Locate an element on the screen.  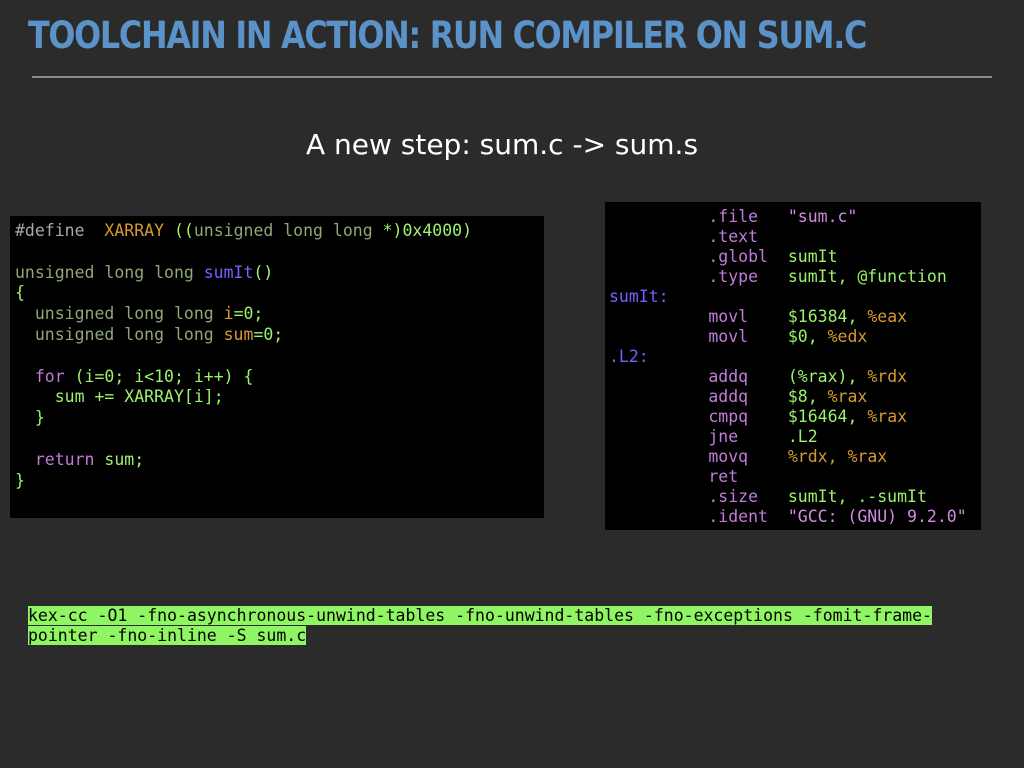
asm-line: .file "sum.c" is located at coordinates (788, 217).